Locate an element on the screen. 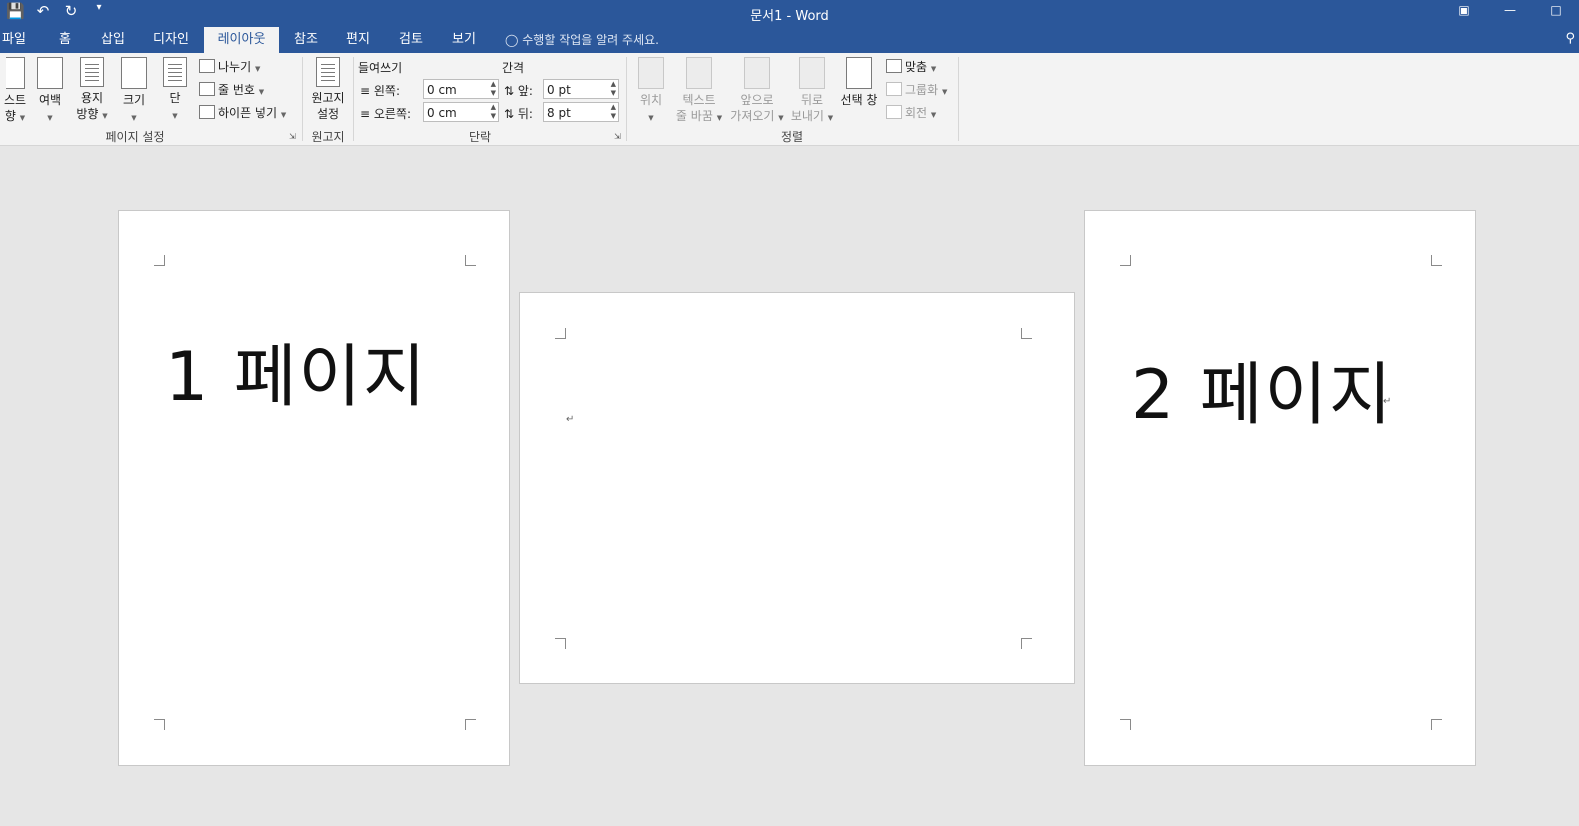  indent-right-label: ≡ 오른쪽: is located at coordinates (385, 113).